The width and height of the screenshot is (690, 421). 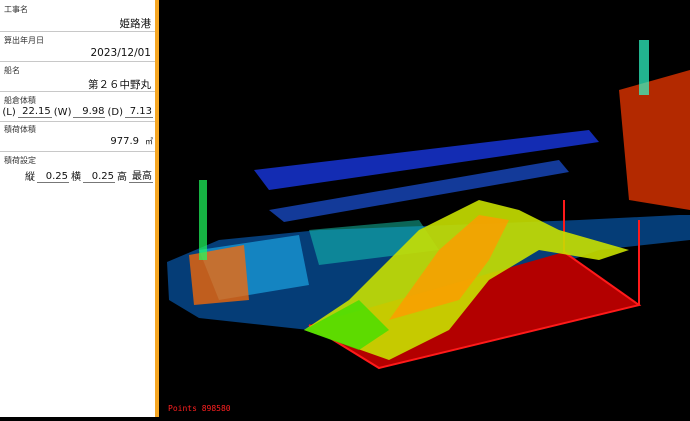 I want to click on height-label: 高, so click(x=122, y=177).